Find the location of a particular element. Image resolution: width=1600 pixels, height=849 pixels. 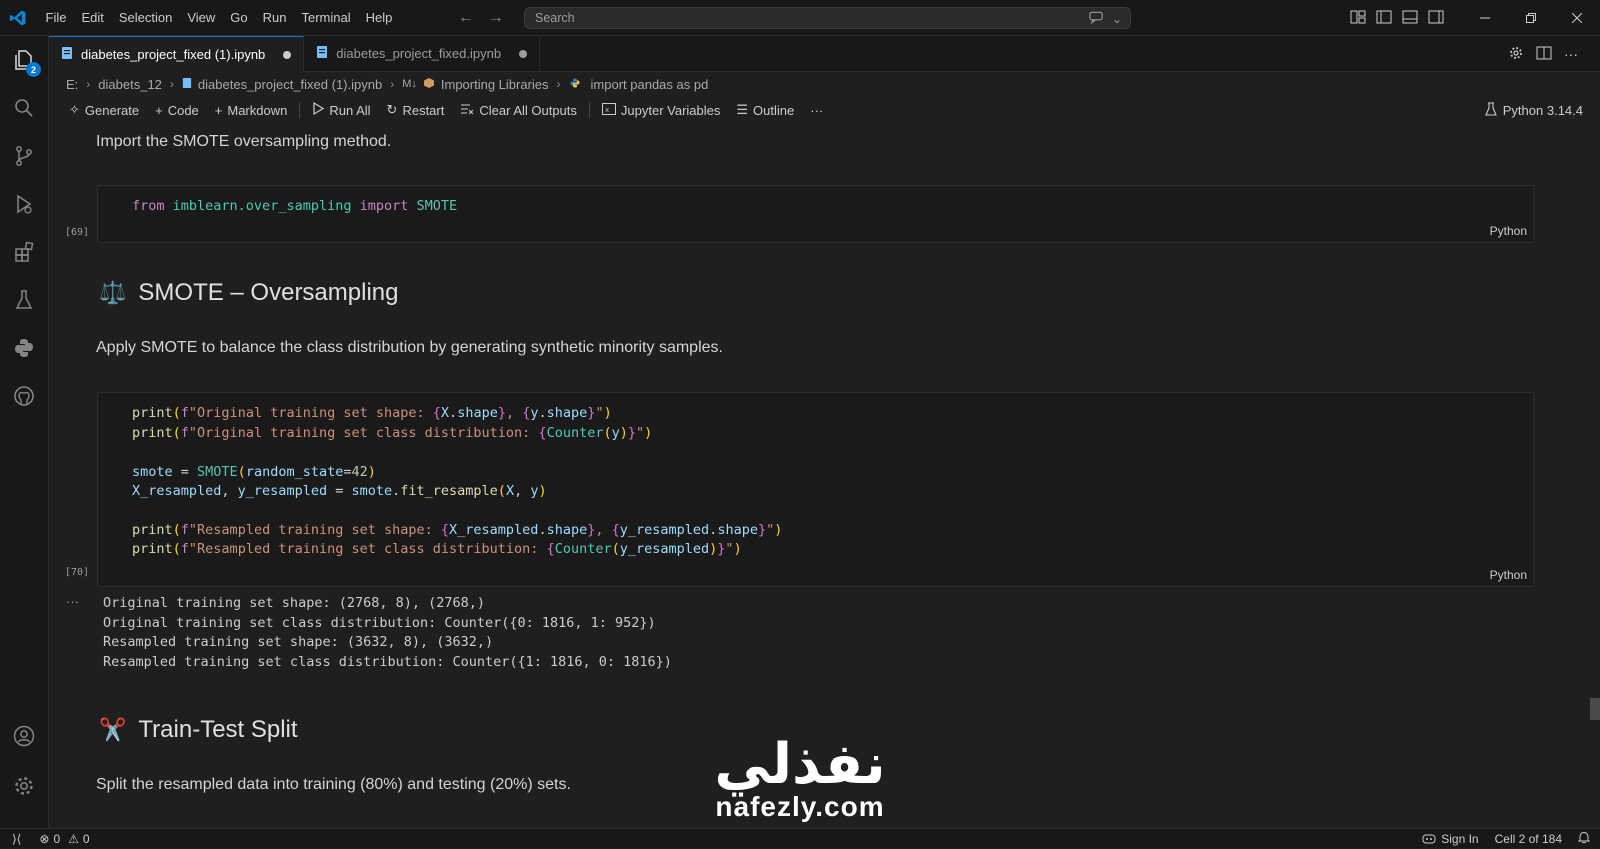

restore-icon is located at coordinates (1531, 18).